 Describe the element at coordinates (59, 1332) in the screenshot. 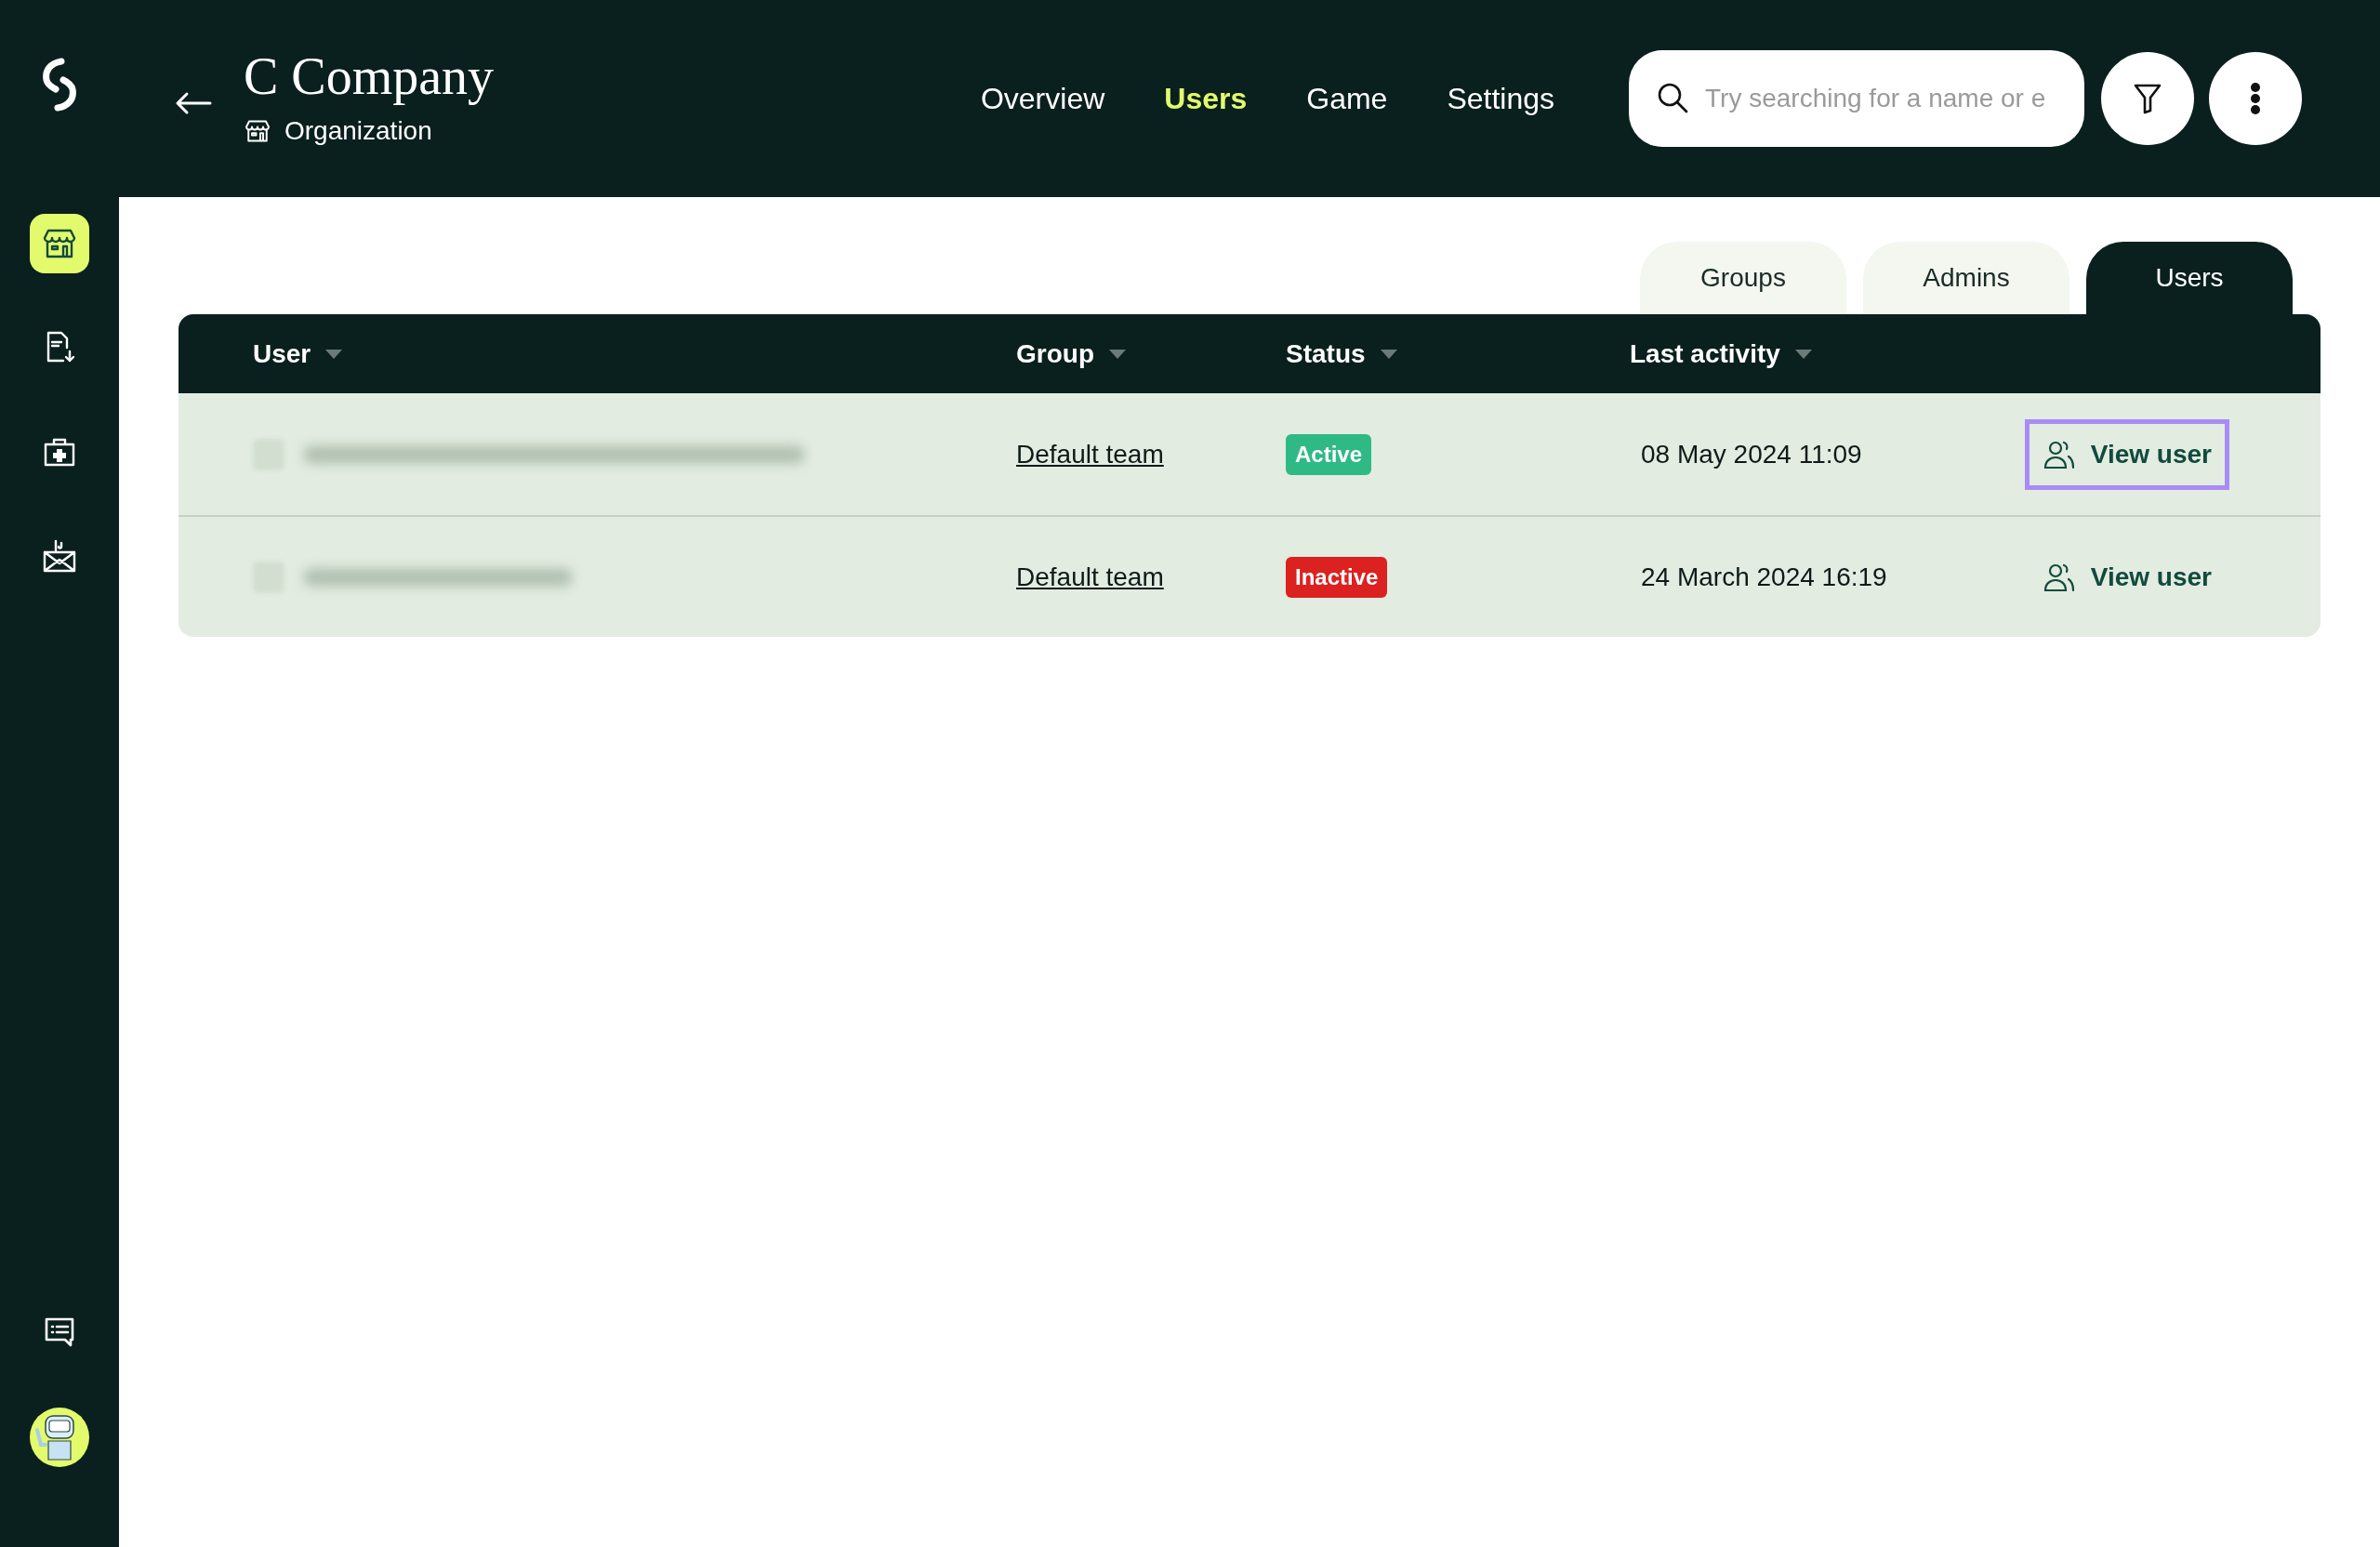

I see `chat-list-icon` at that location.